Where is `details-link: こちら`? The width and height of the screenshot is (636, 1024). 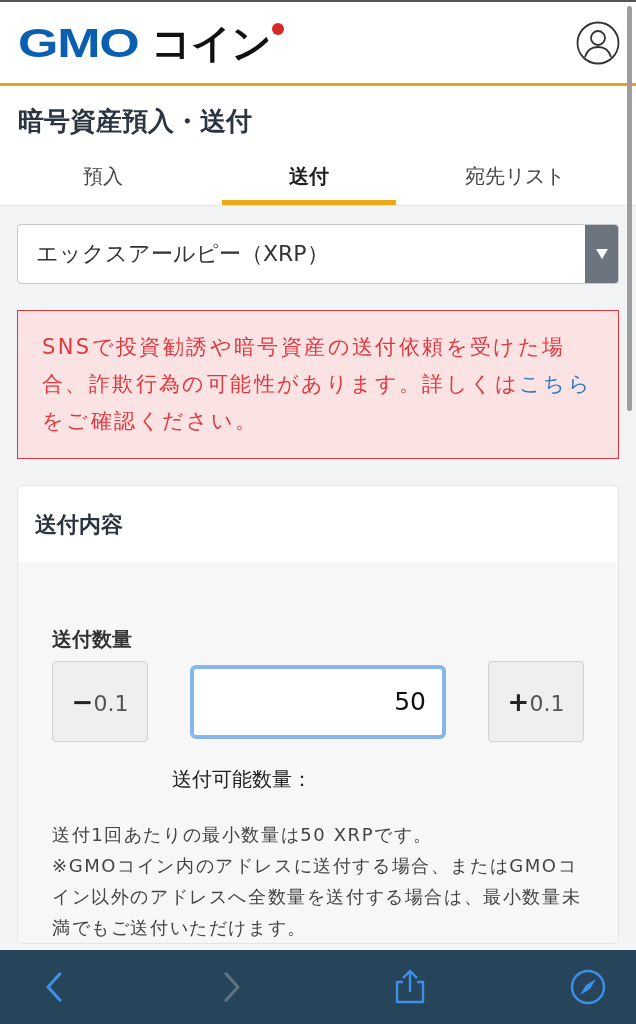
details-link: こちら is located at coordinates (556, 384).